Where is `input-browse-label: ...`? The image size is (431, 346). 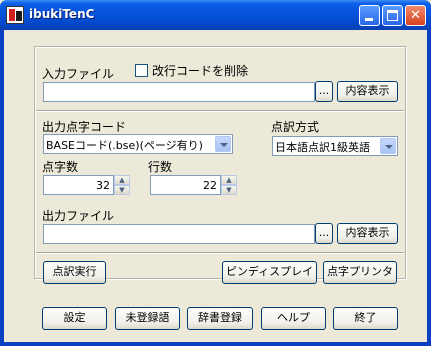
input-browse-label: ... is located at coordinates (324, 90).